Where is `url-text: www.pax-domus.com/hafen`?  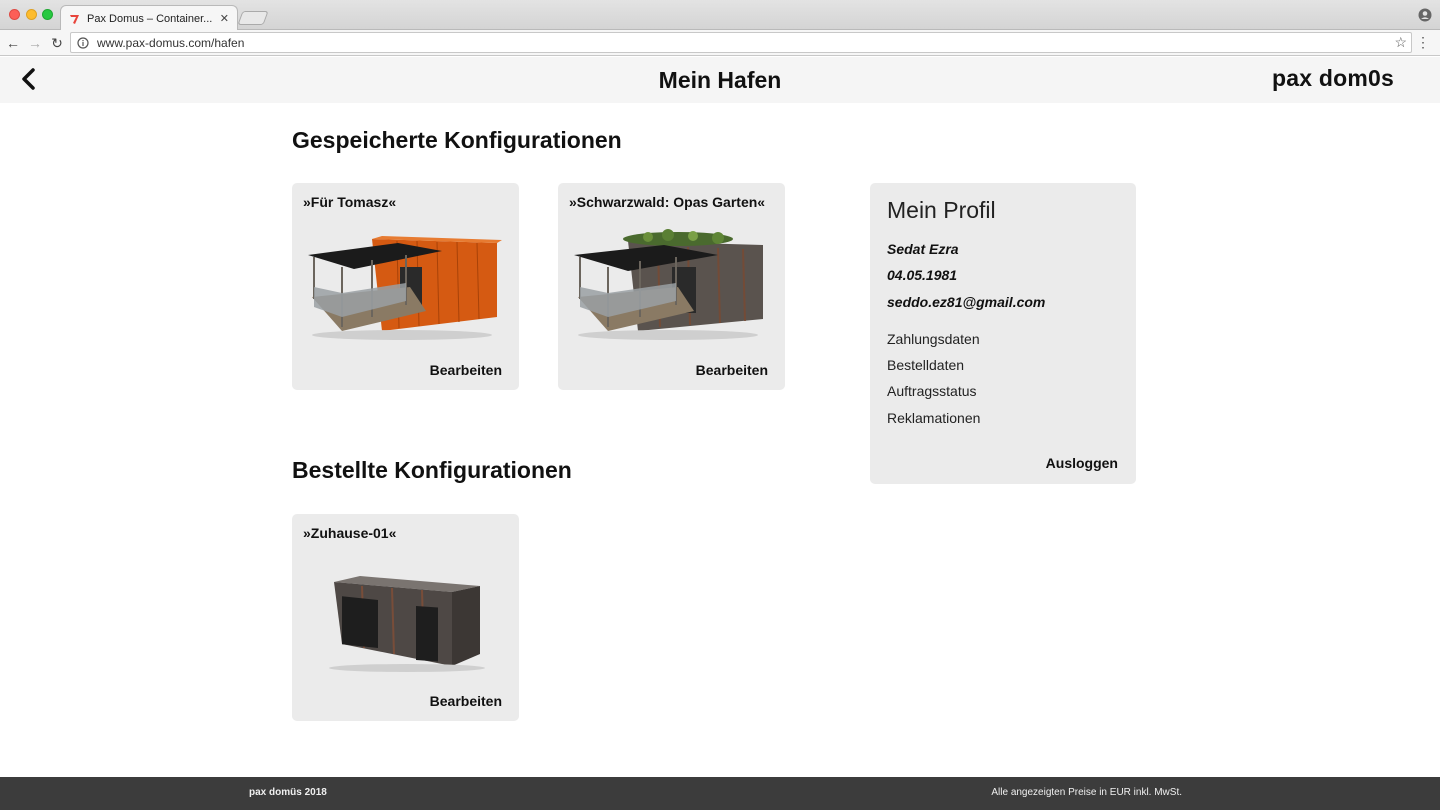
url-text: www.pax-domus.com/hafen is located at coordinates (171, 42).